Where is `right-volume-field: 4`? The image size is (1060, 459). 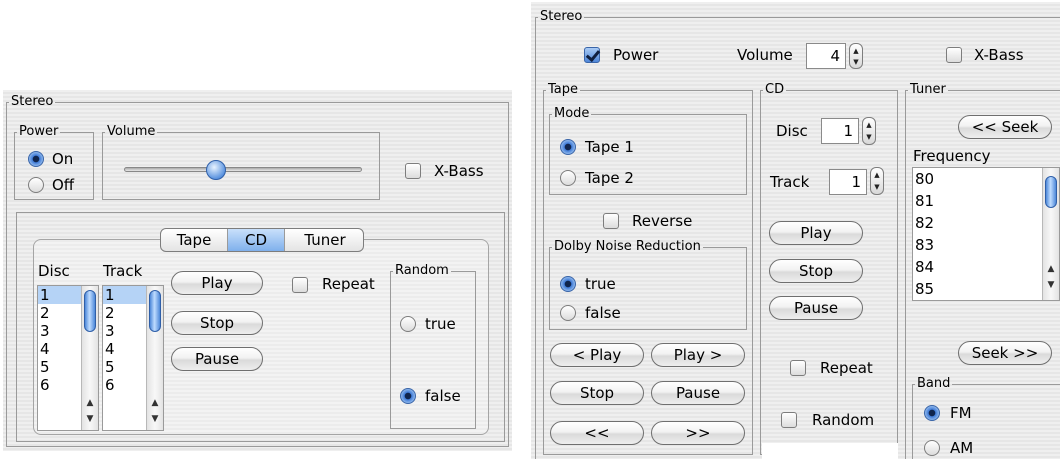 right-volume-field: 4 is located at coordinates (826, 56).